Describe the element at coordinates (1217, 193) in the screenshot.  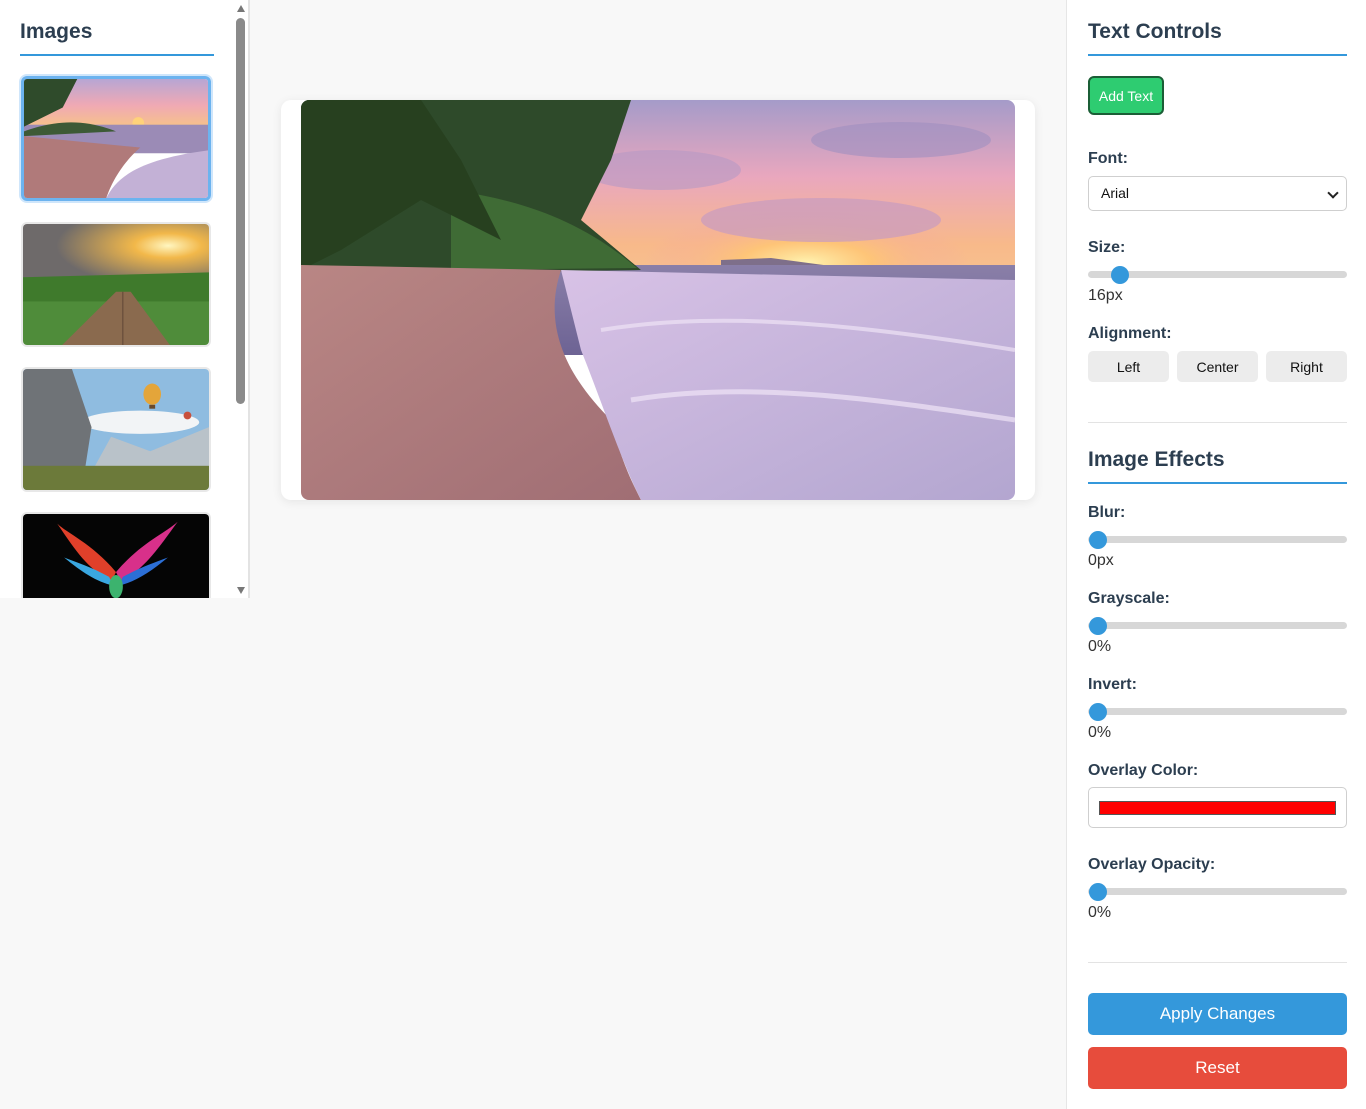
I see `font-select: Arial` at that location.